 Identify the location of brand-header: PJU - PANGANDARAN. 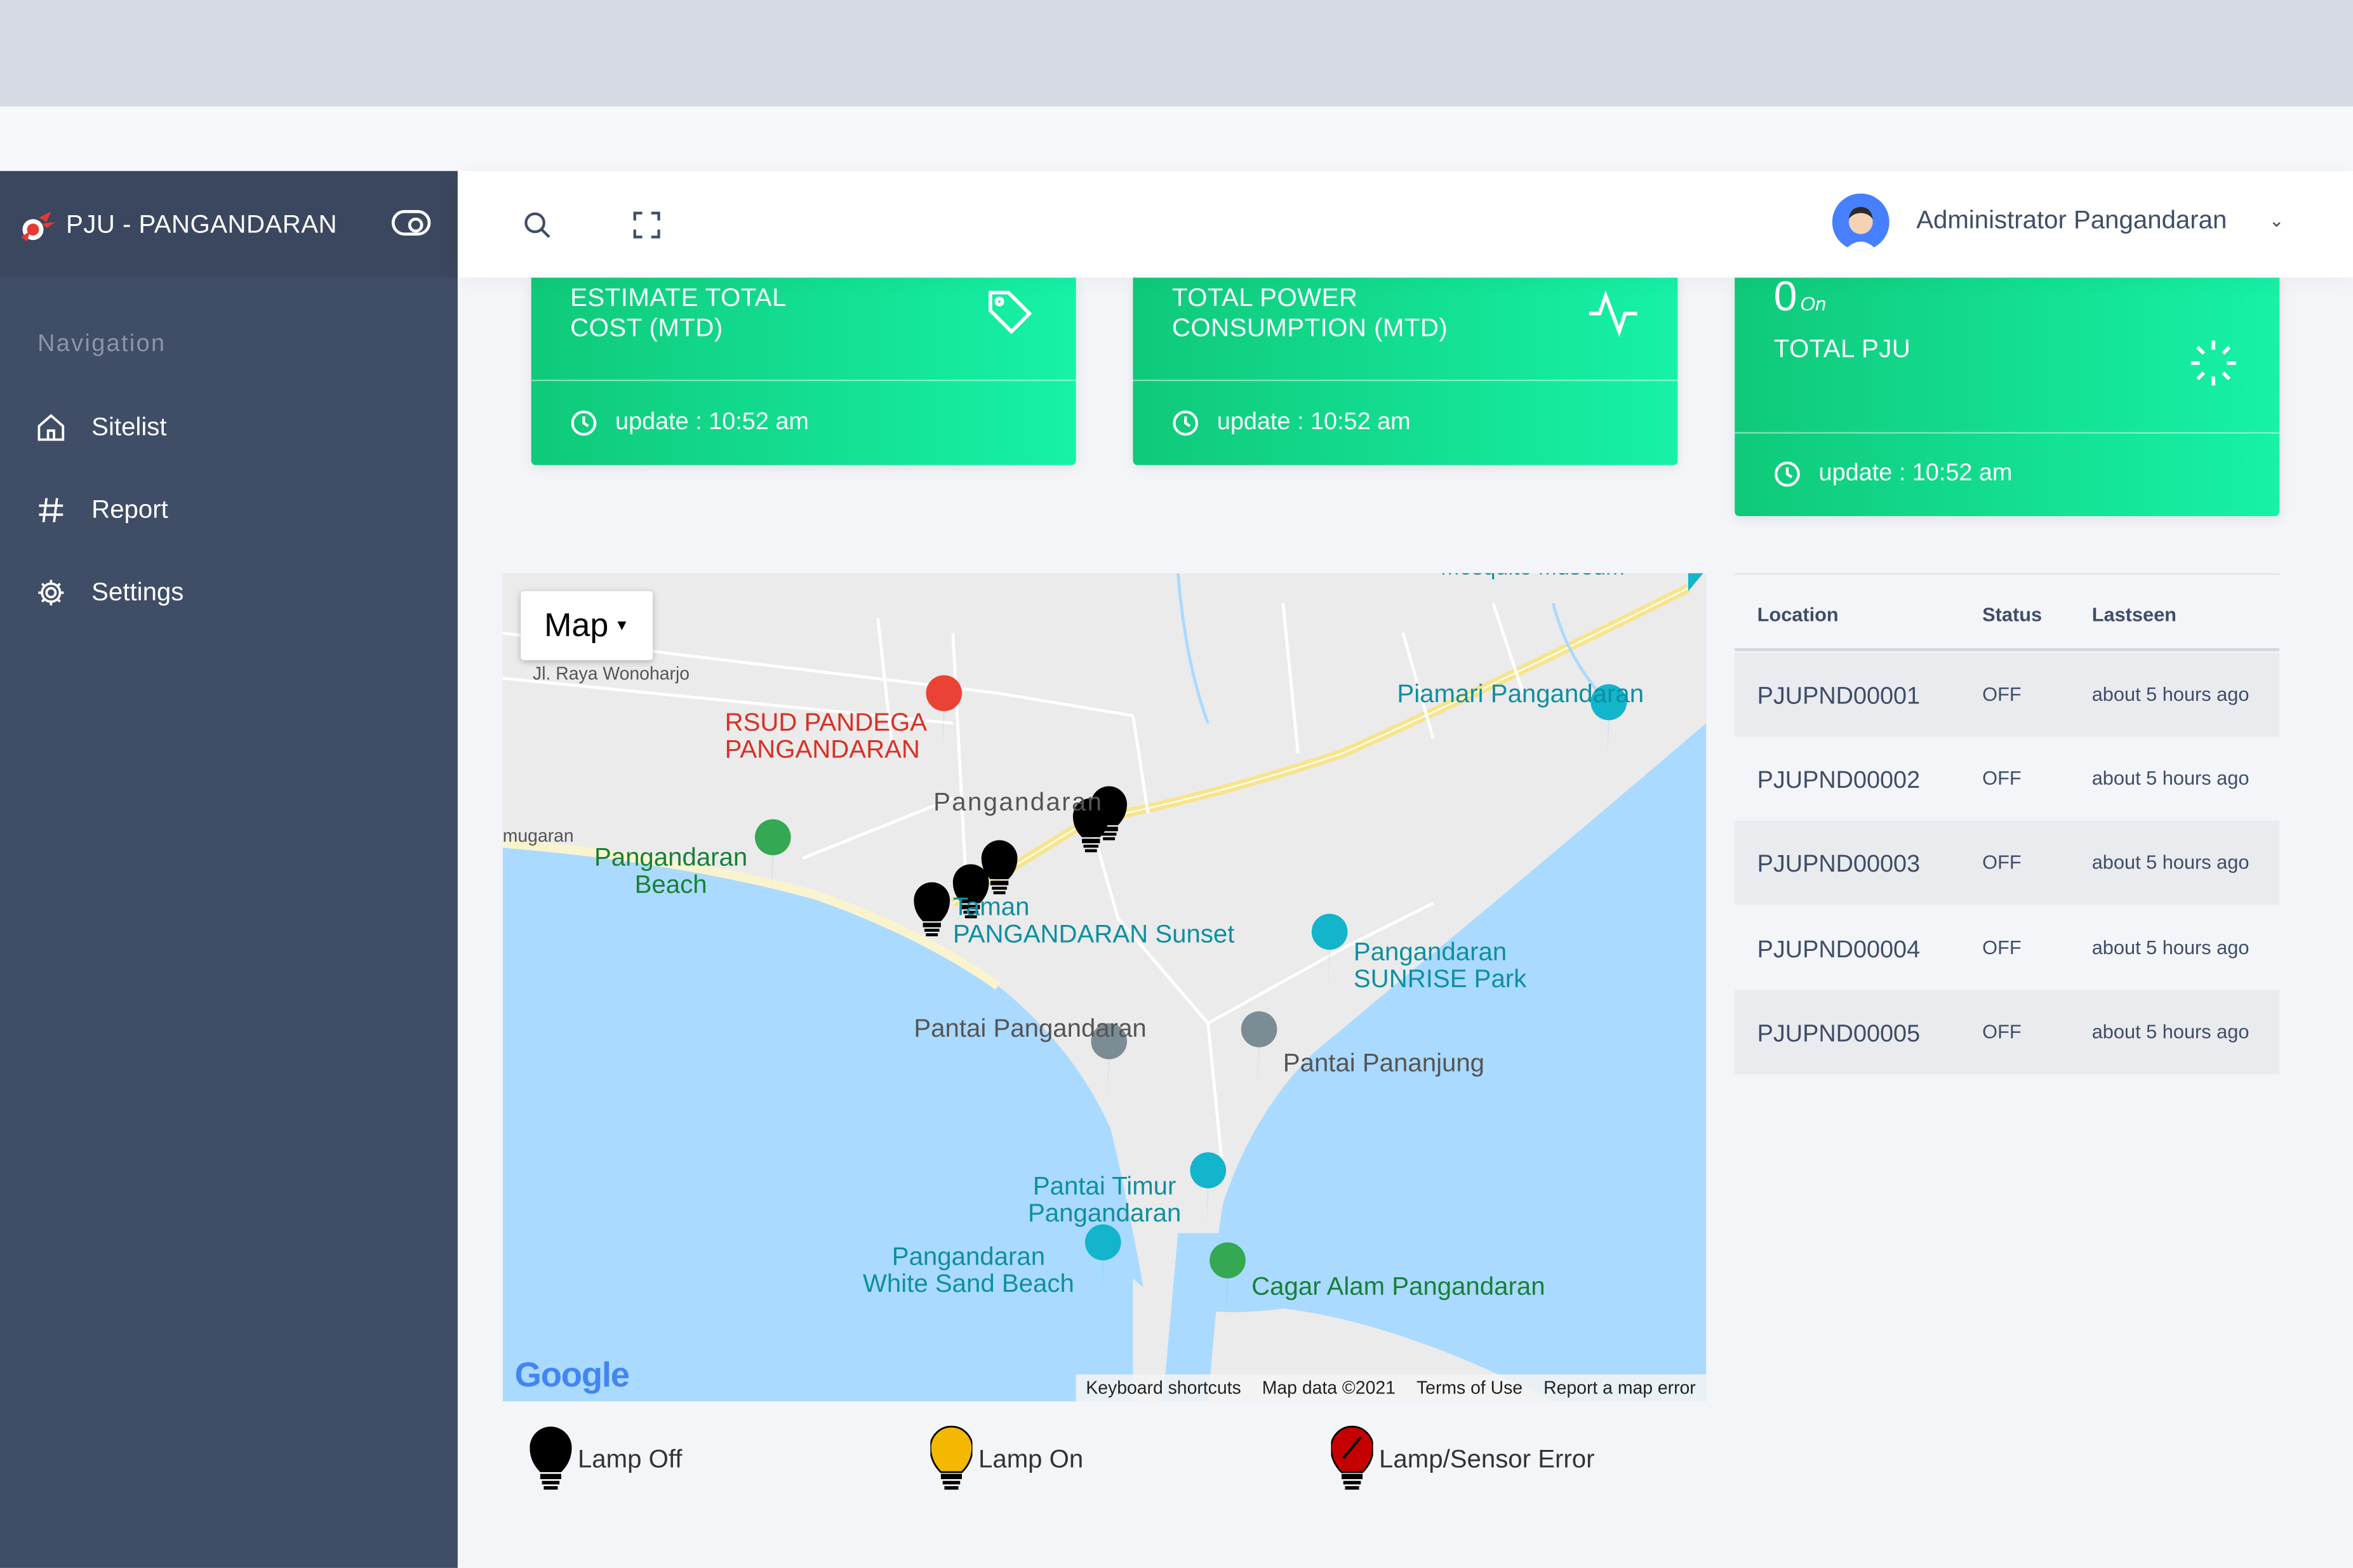
(229, 224).